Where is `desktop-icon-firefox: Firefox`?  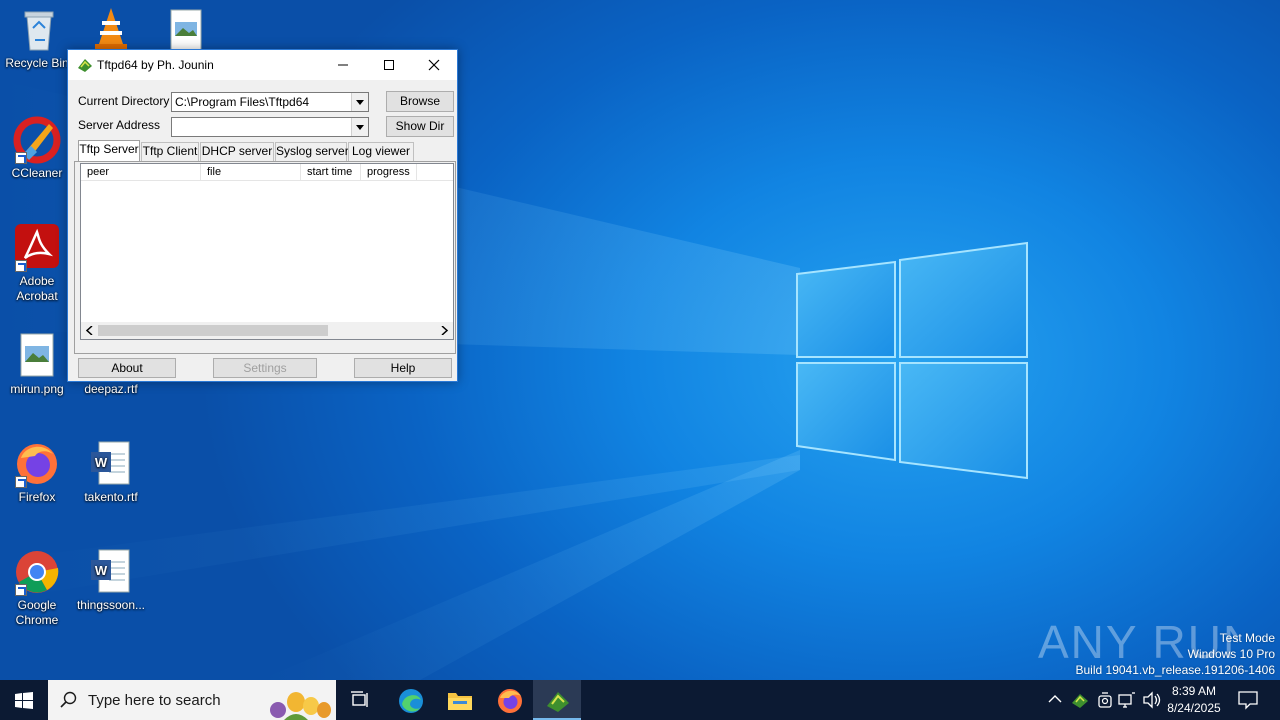 desktop-icon-firefox: Firefox is located at coordinates (37, 472).